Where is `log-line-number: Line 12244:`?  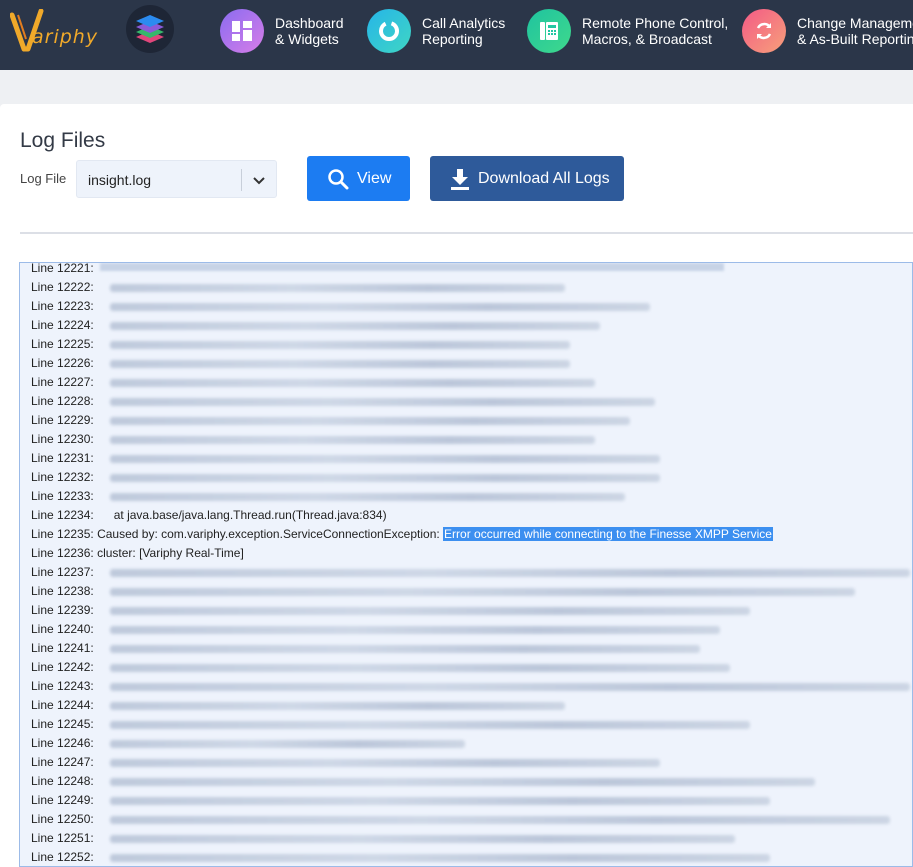 log-line-number: Line 12244: is located at coordinates (62, 705).